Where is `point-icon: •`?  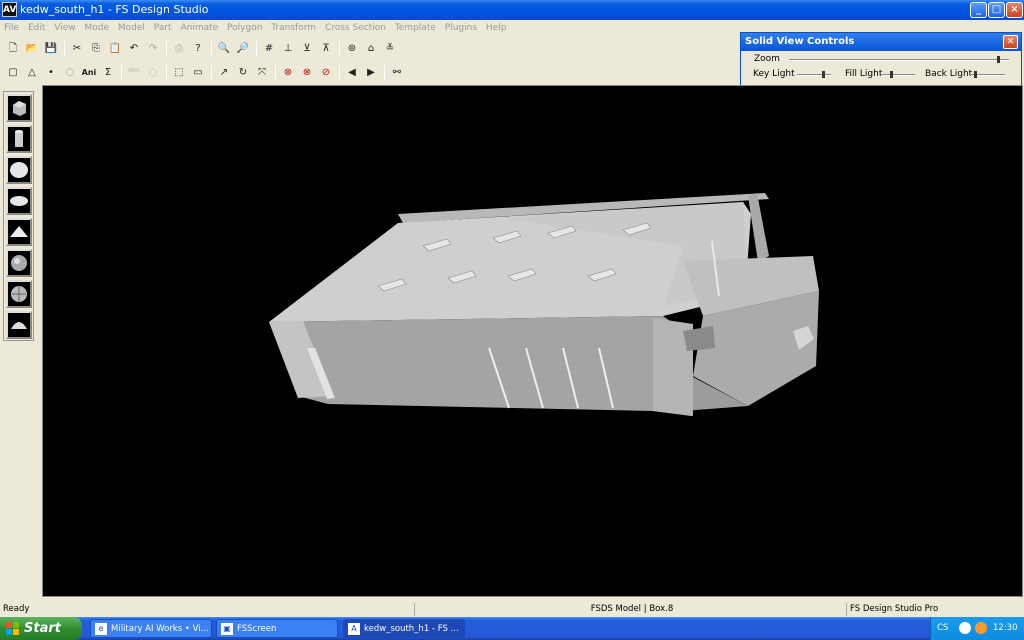
point-icon: • is located at coordinates (51, 73).